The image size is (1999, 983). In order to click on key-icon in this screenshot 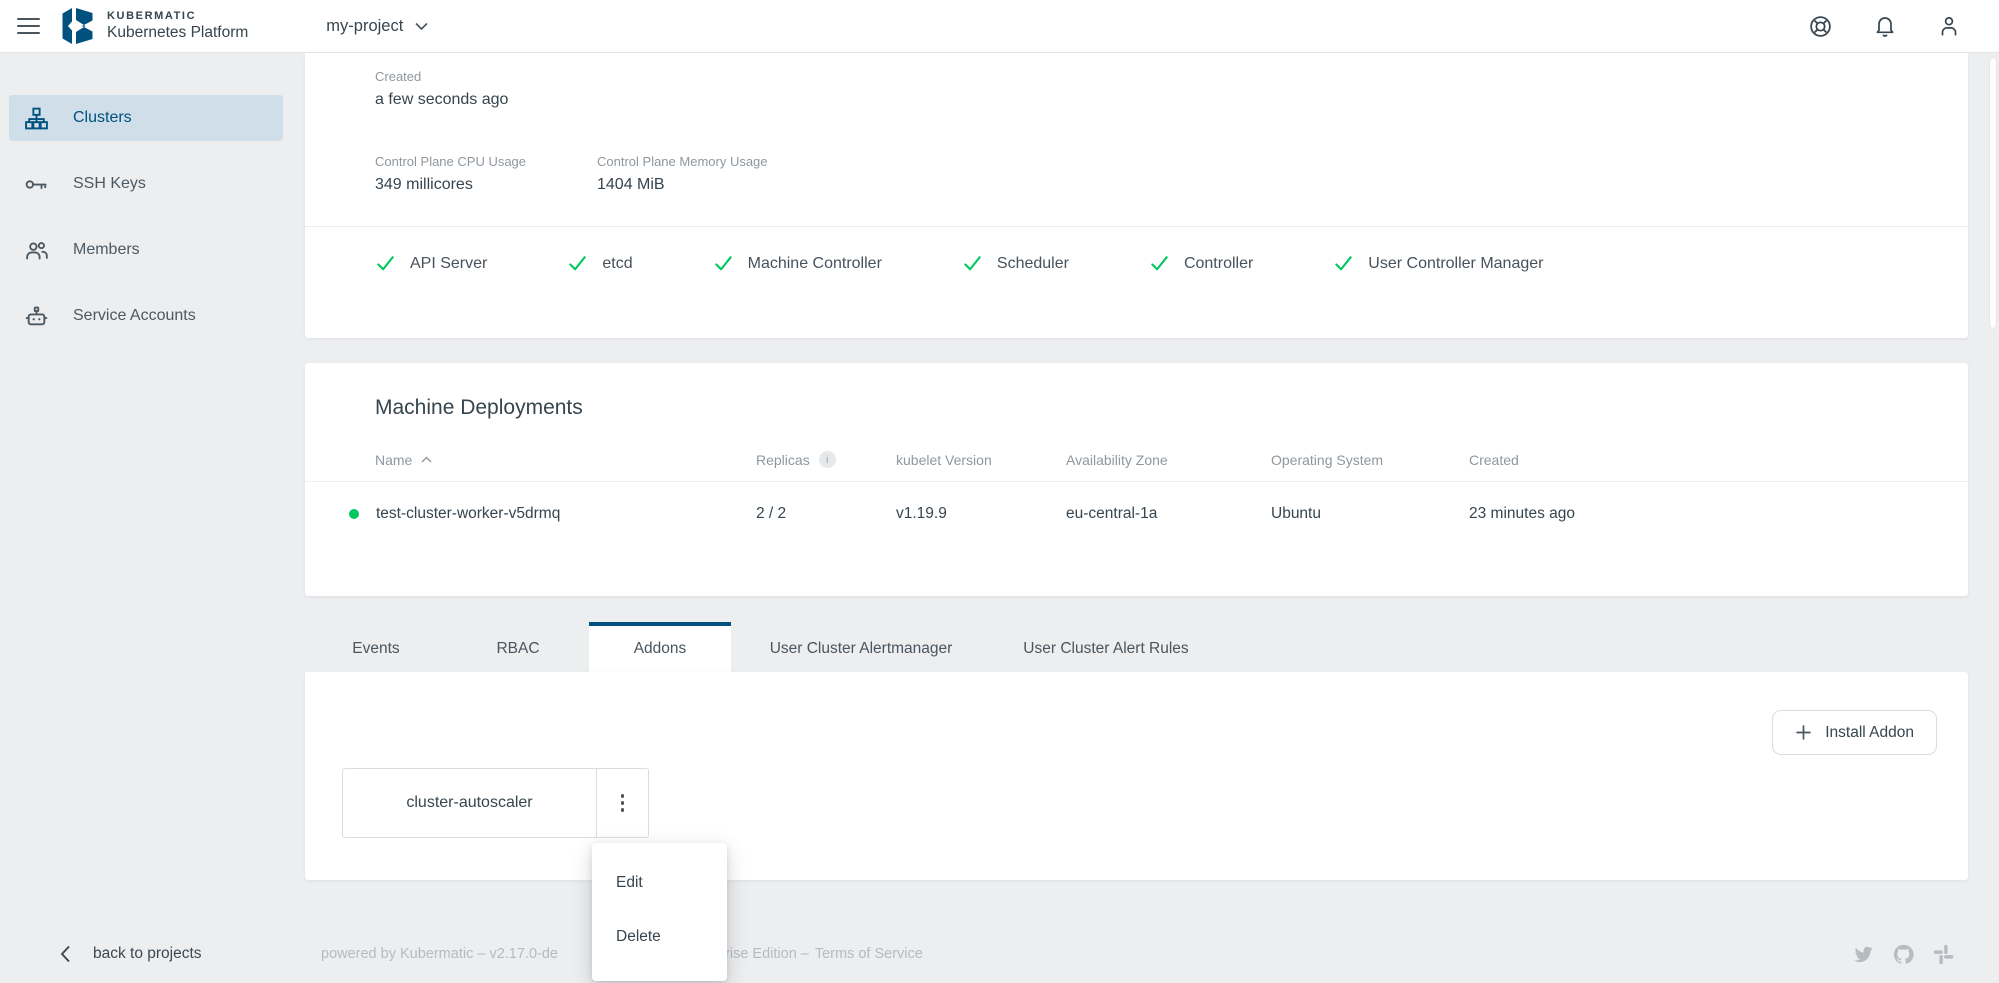, I will do `click(36, 184)`.